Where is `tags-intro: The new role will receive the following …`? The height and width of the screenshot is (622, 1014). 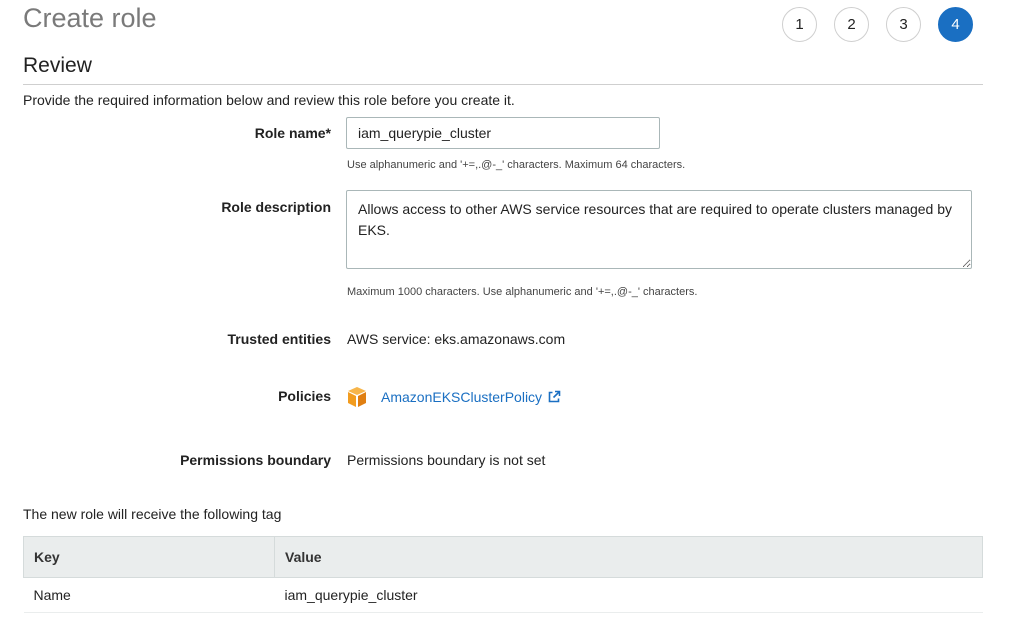 tags-intro: The new role will receive the following … is located at coordinates (152, 514).